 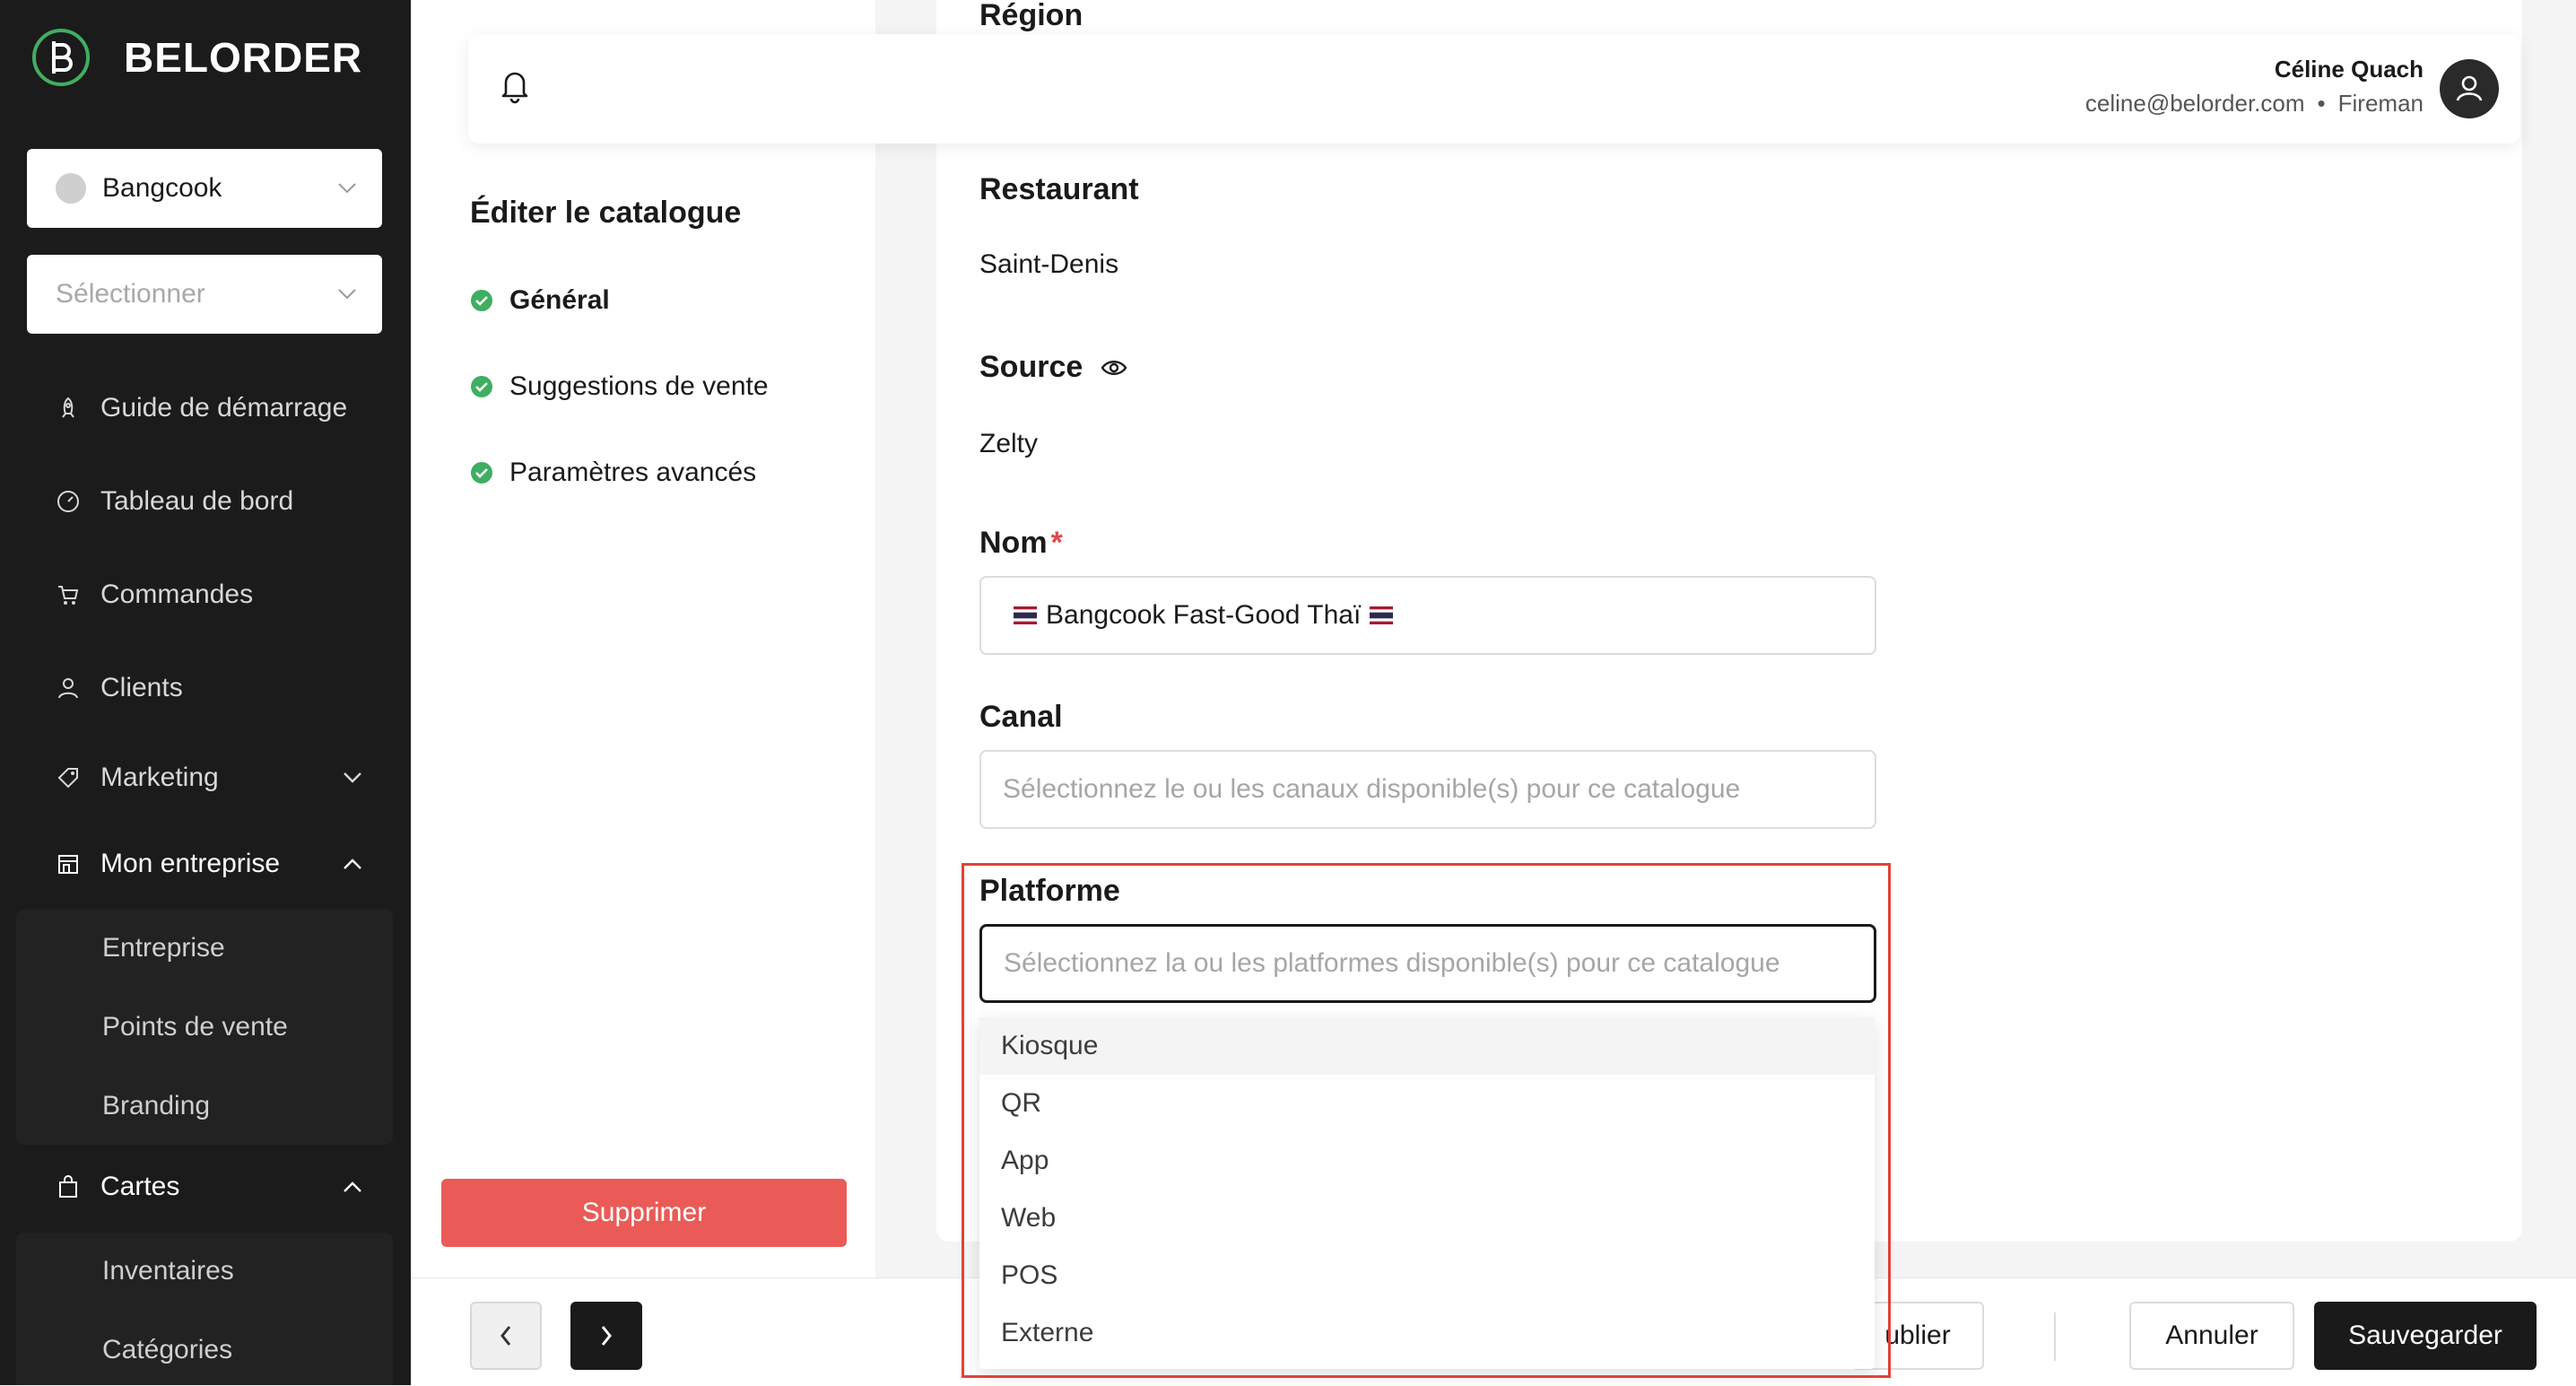 I want to click on sidebar-item-orders: Commandes, so click(x=154, y=595).